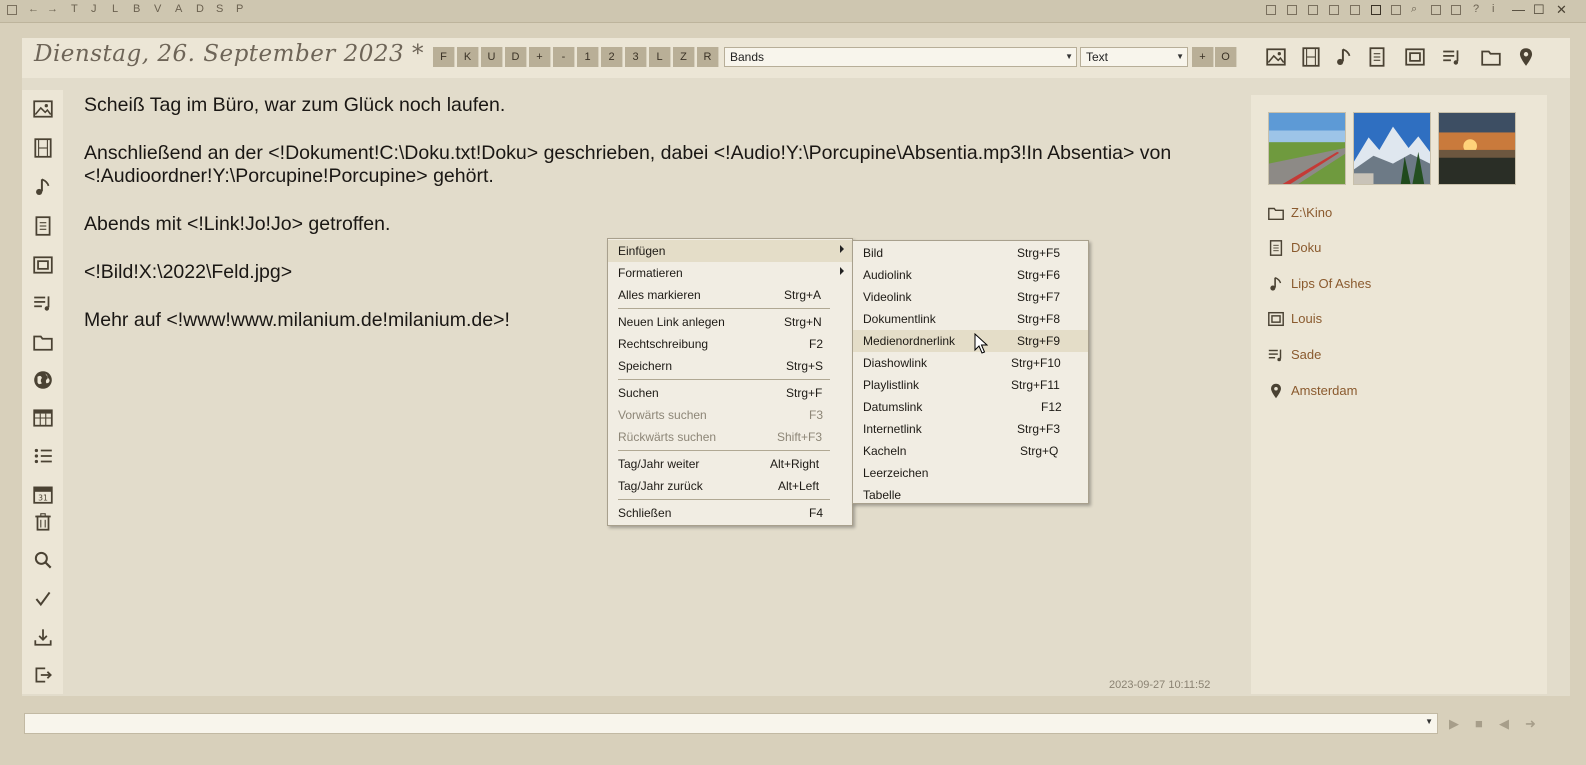  What do you see at coordinates (1526, 57) in the screenshot?
I see `location-pin-icon` at bounding box center [1526, 57].